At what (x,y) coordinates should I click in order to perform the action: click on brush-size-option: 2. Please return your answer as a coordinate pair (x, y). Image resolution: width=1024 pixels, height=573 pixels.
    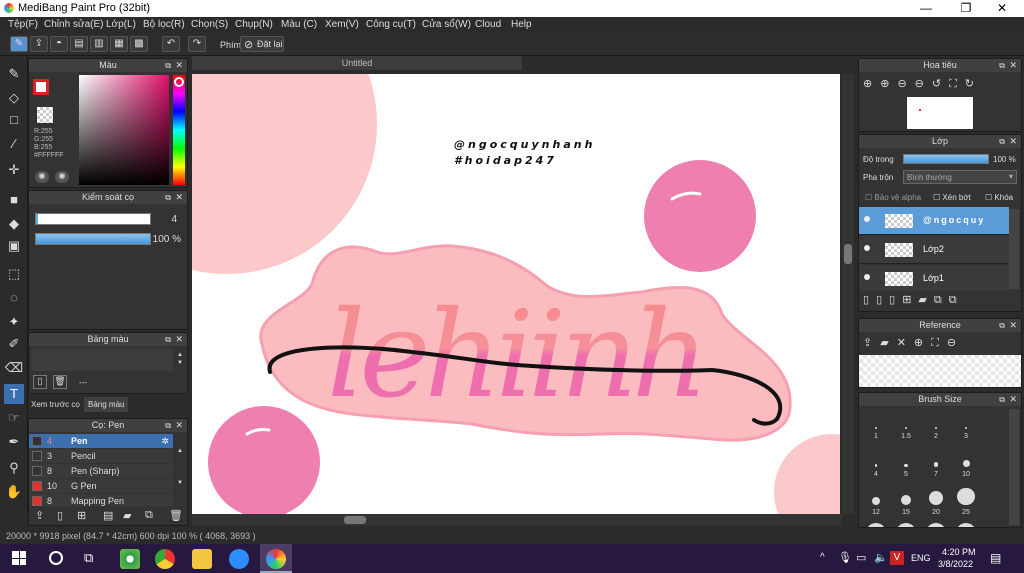
    Looking at the image, I should click on (936, 427).